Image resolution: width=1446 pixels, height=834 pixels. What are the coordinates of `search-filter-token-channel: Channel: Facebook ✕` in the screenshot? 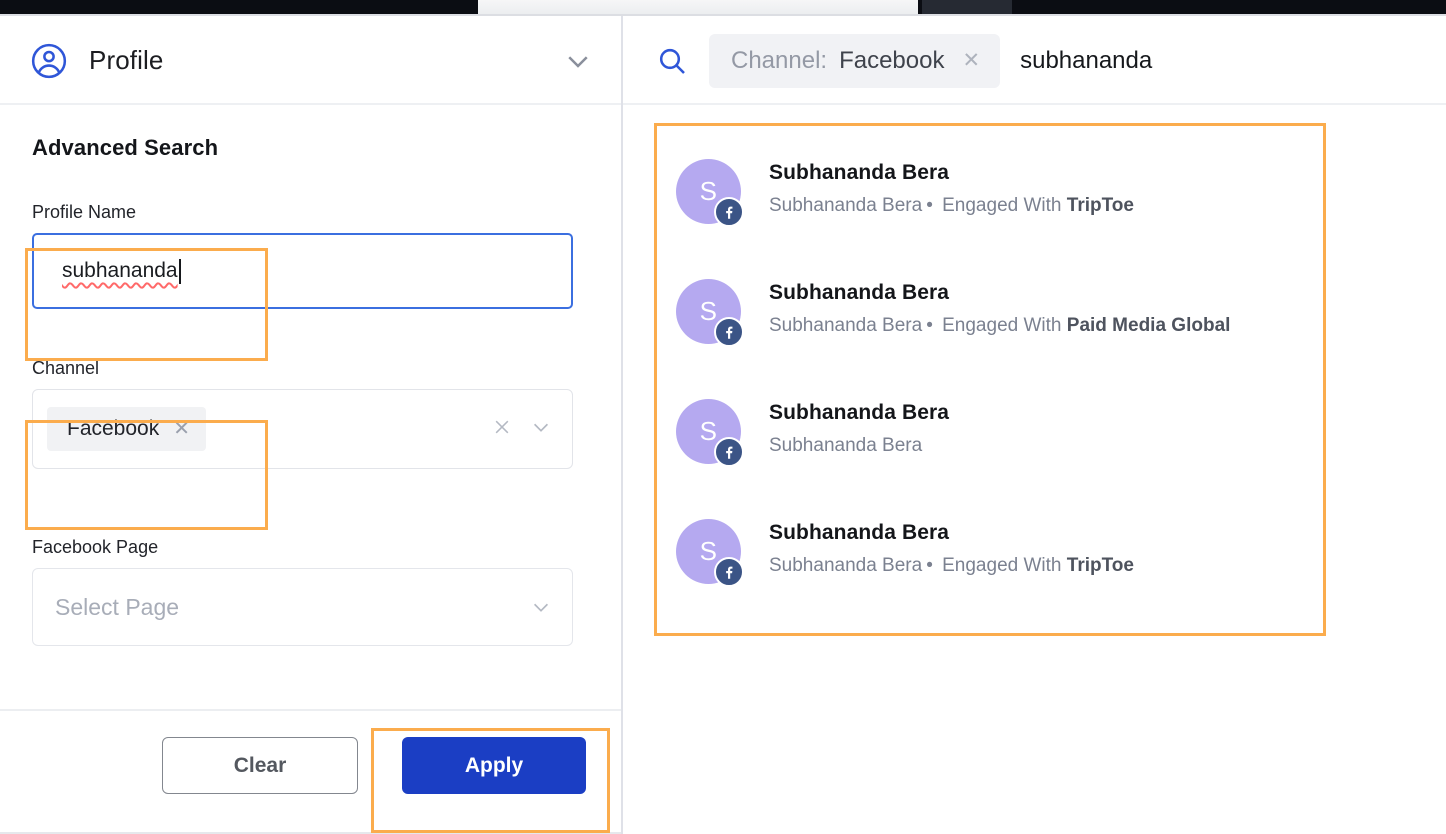 It's located at (855, 60).